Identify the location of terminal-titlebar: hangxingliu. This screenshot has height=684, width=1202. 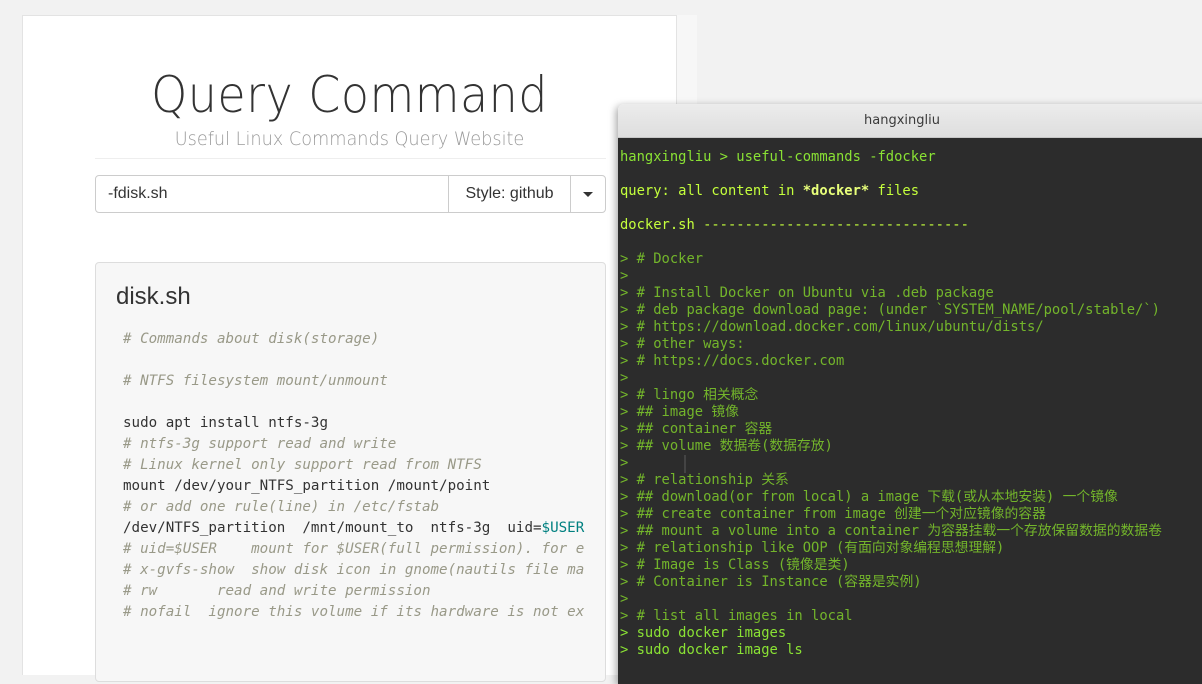
(910, 121).